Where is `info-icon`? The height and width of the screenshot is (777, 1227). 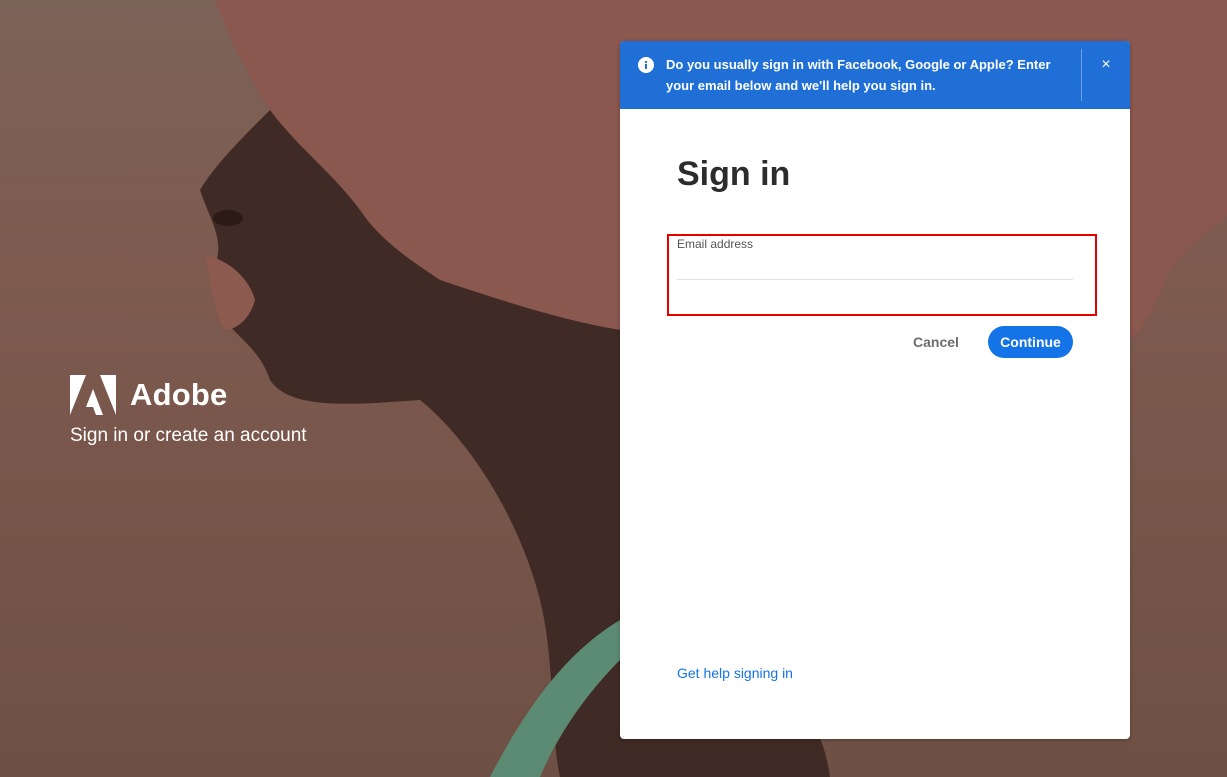
info-icon is located at coordinates (646, 65).